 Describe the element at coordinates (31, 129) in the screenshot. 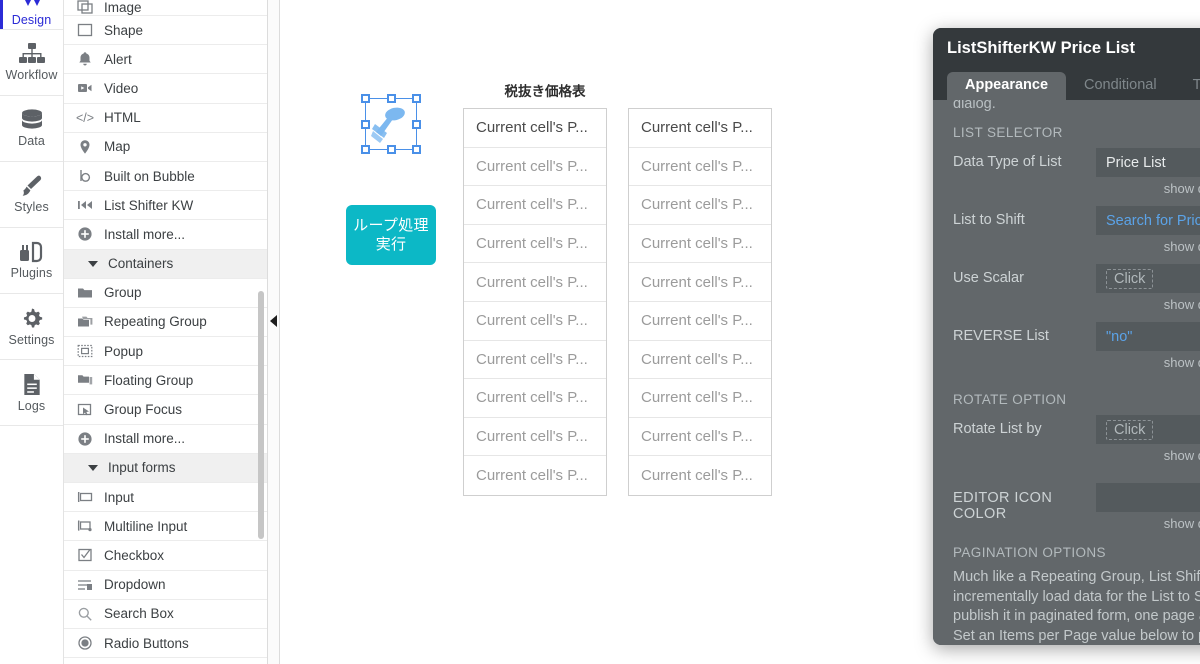

I see `rail-item-data: Data` at that location.